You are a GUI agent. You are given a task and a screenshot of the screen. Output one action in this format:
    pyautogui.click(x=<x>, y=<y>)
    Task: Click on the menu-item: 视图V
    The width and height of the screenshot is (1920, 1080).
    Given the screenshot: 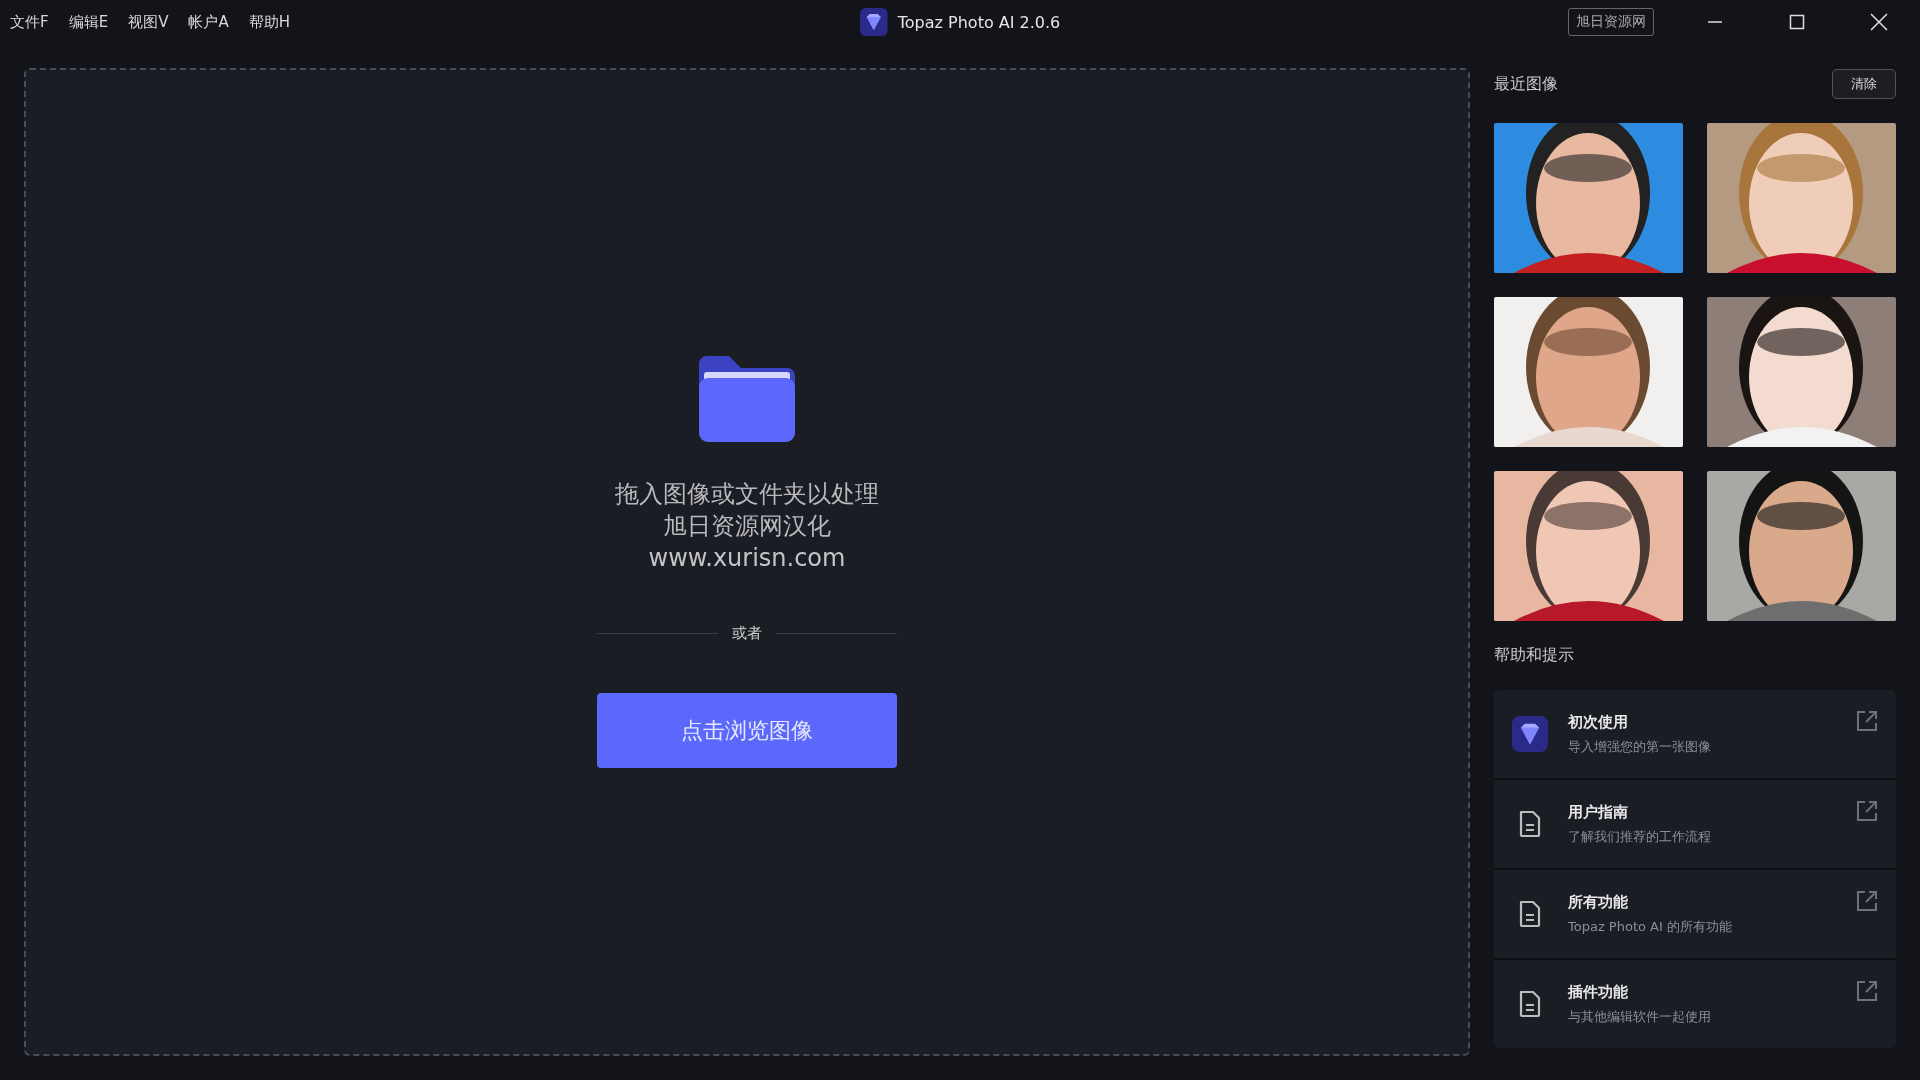 What is the action you would take?
    pyautogui.click(x=148, y=22)
    